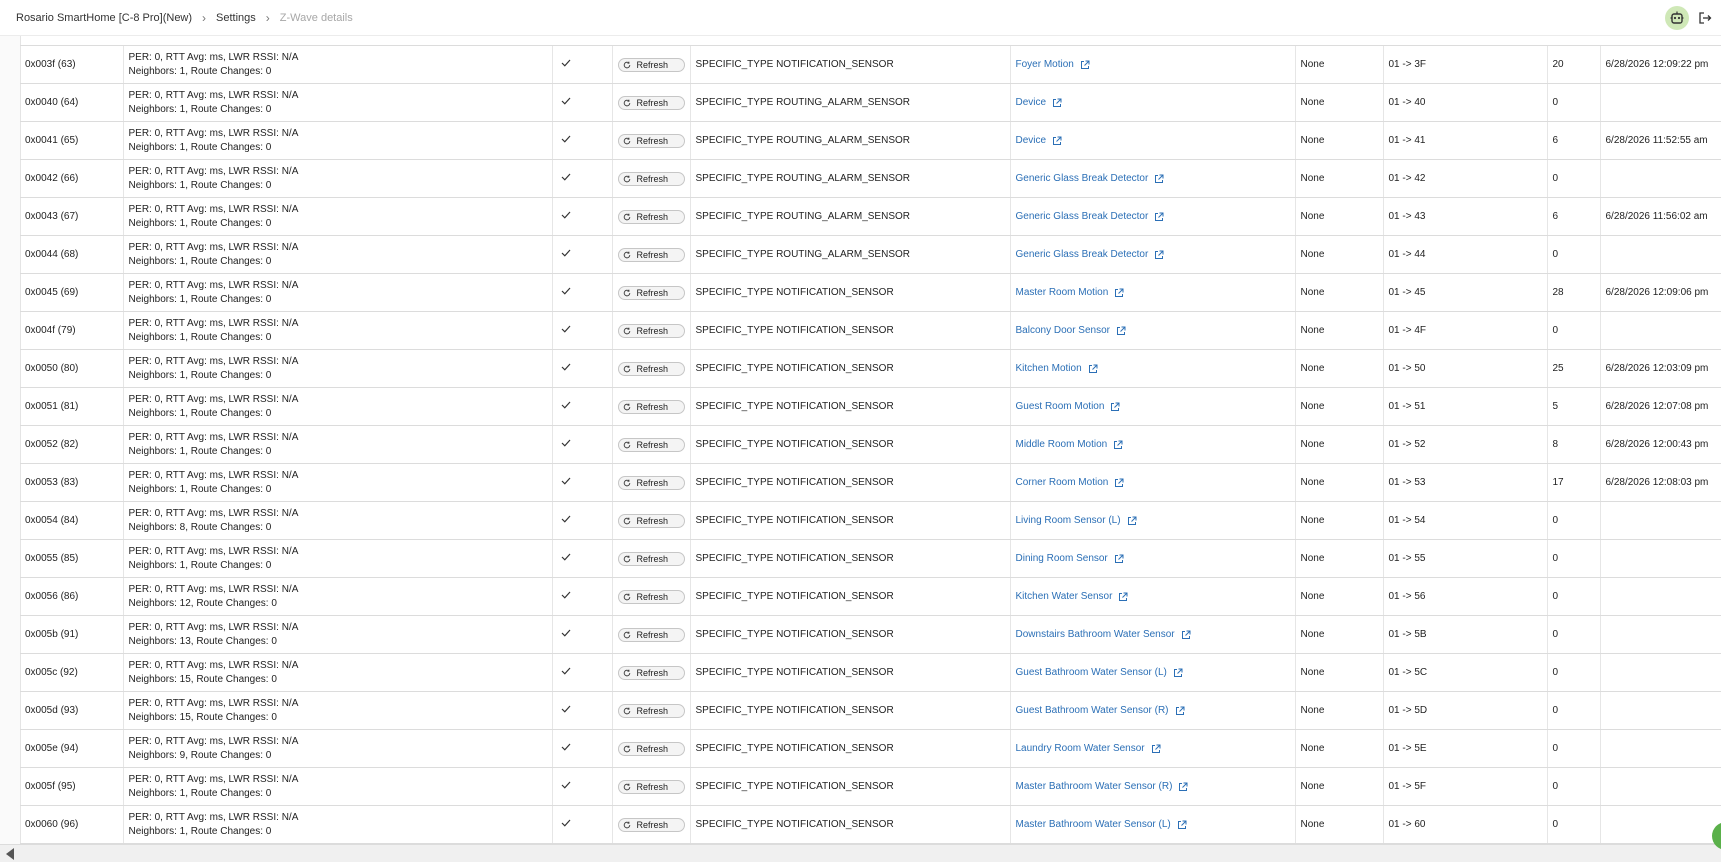  I want to click on node-id: 0x0045 (69), so click(72, 292).